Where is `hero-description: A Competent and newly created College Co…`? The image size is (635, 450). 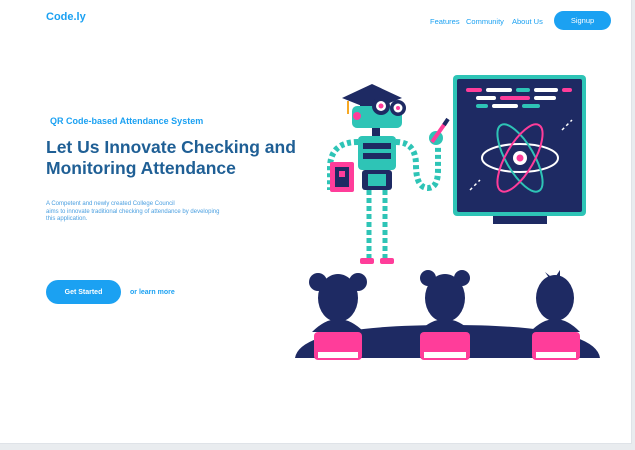
hero-description: A Competent and newly created College Co… is located at coordinates (163, 212).